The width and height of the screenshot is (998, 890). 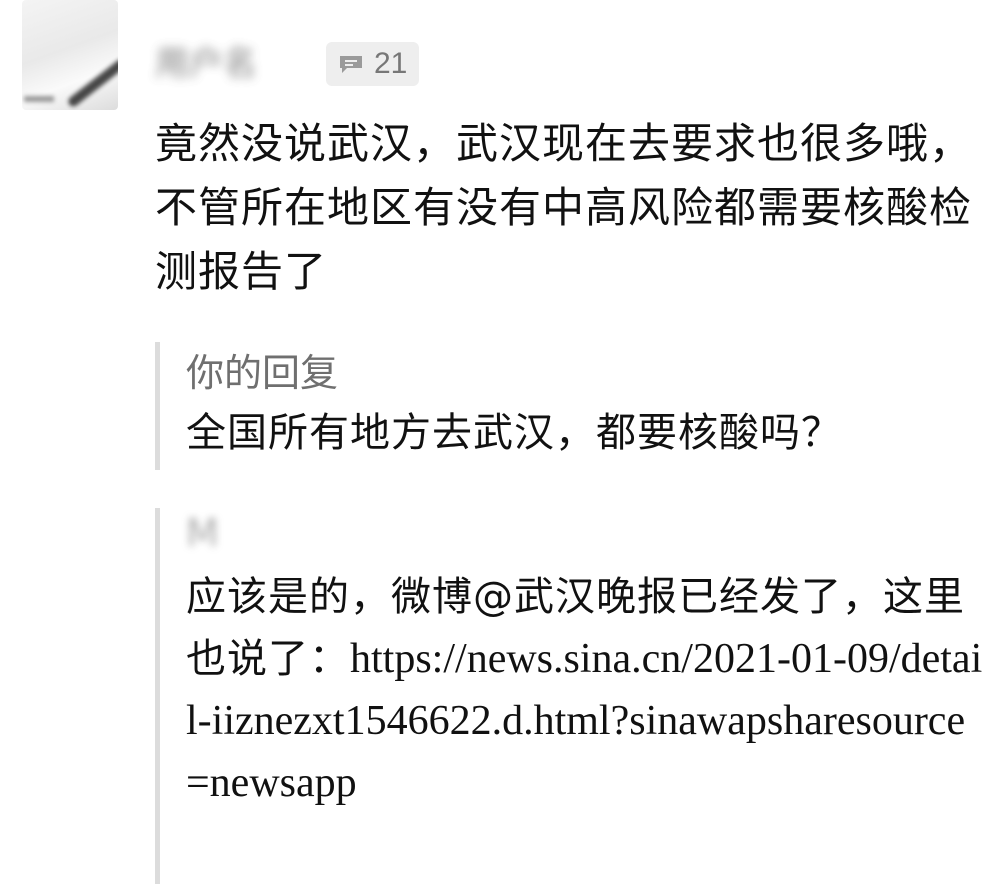 What do you see at coordinates (391, 63) in the screenshot?
I see `reply-count: 21` at bounding box center [391, 63].